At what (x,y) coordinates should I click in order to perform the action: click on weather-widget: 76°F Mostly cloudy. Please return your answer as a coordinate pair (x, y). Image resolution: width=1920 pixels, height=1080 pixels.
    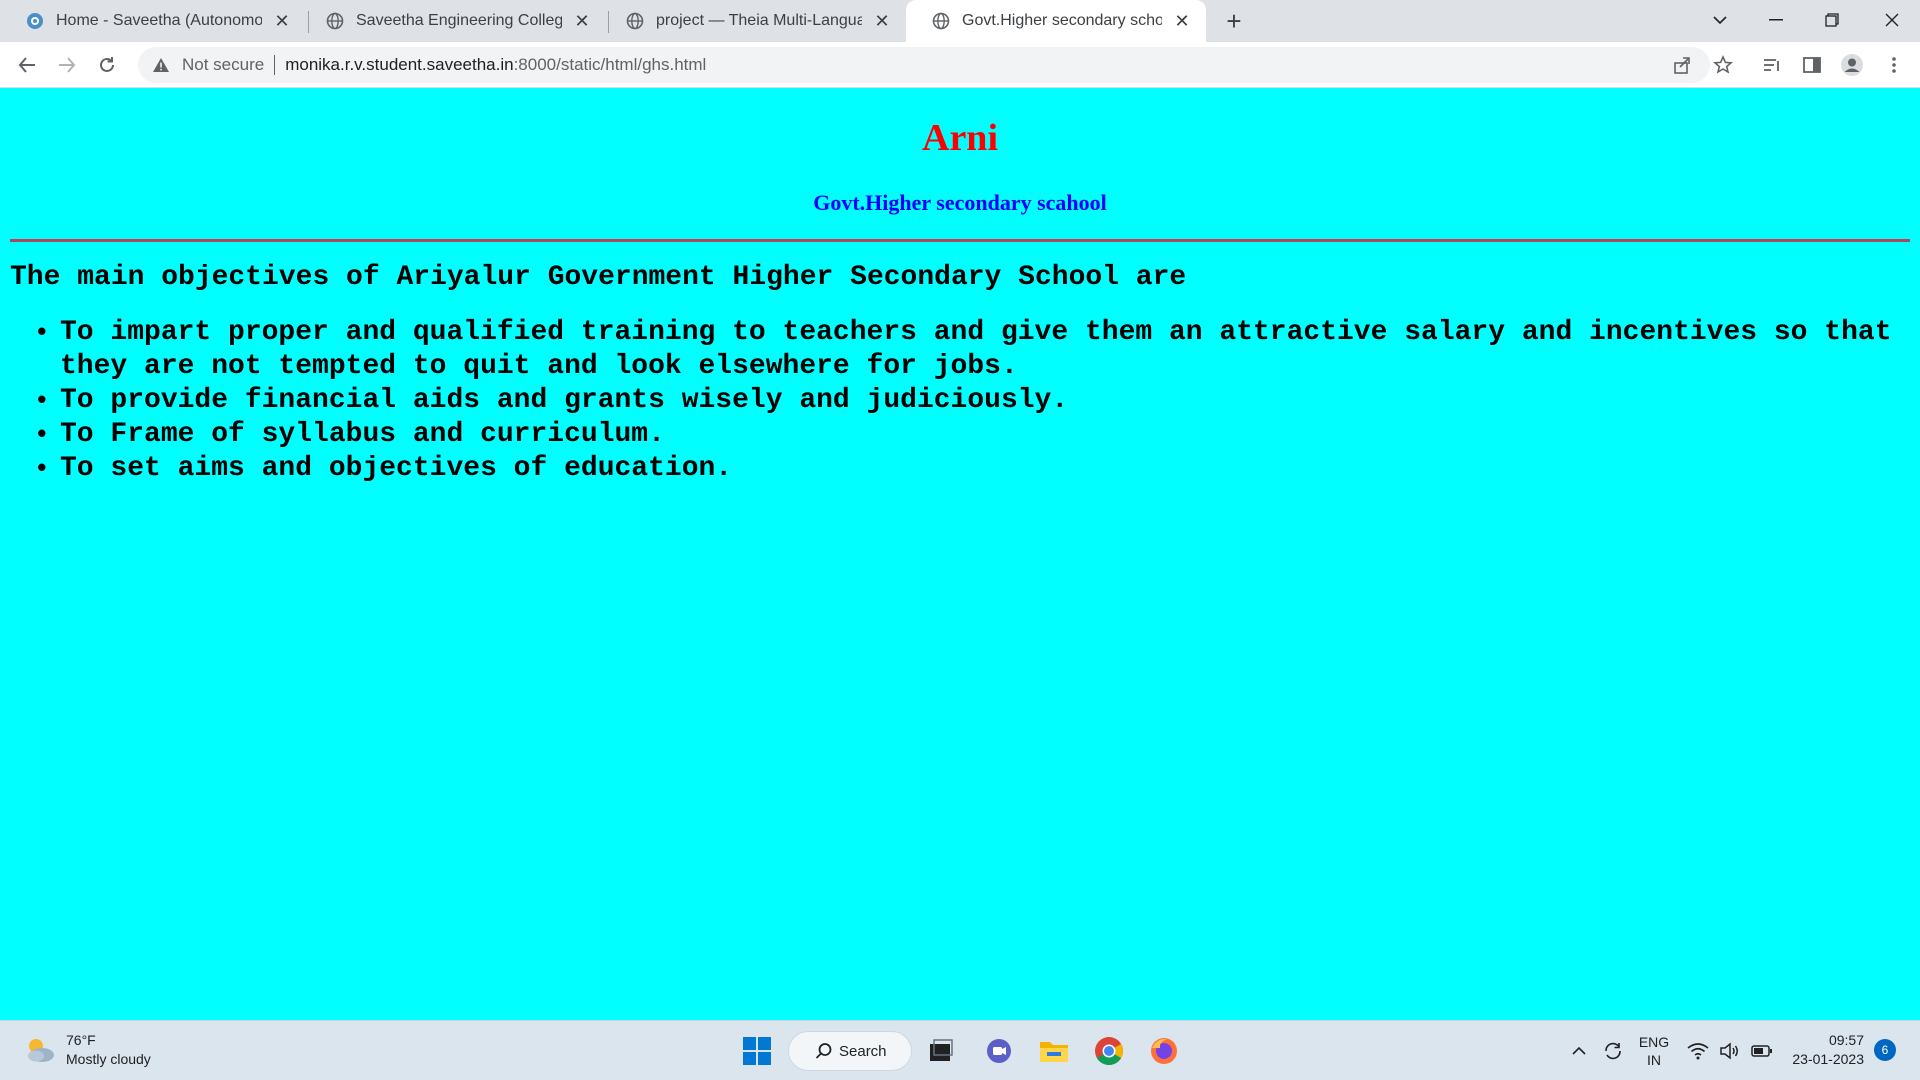
    Looking at the image, I should click on (86, 1050).